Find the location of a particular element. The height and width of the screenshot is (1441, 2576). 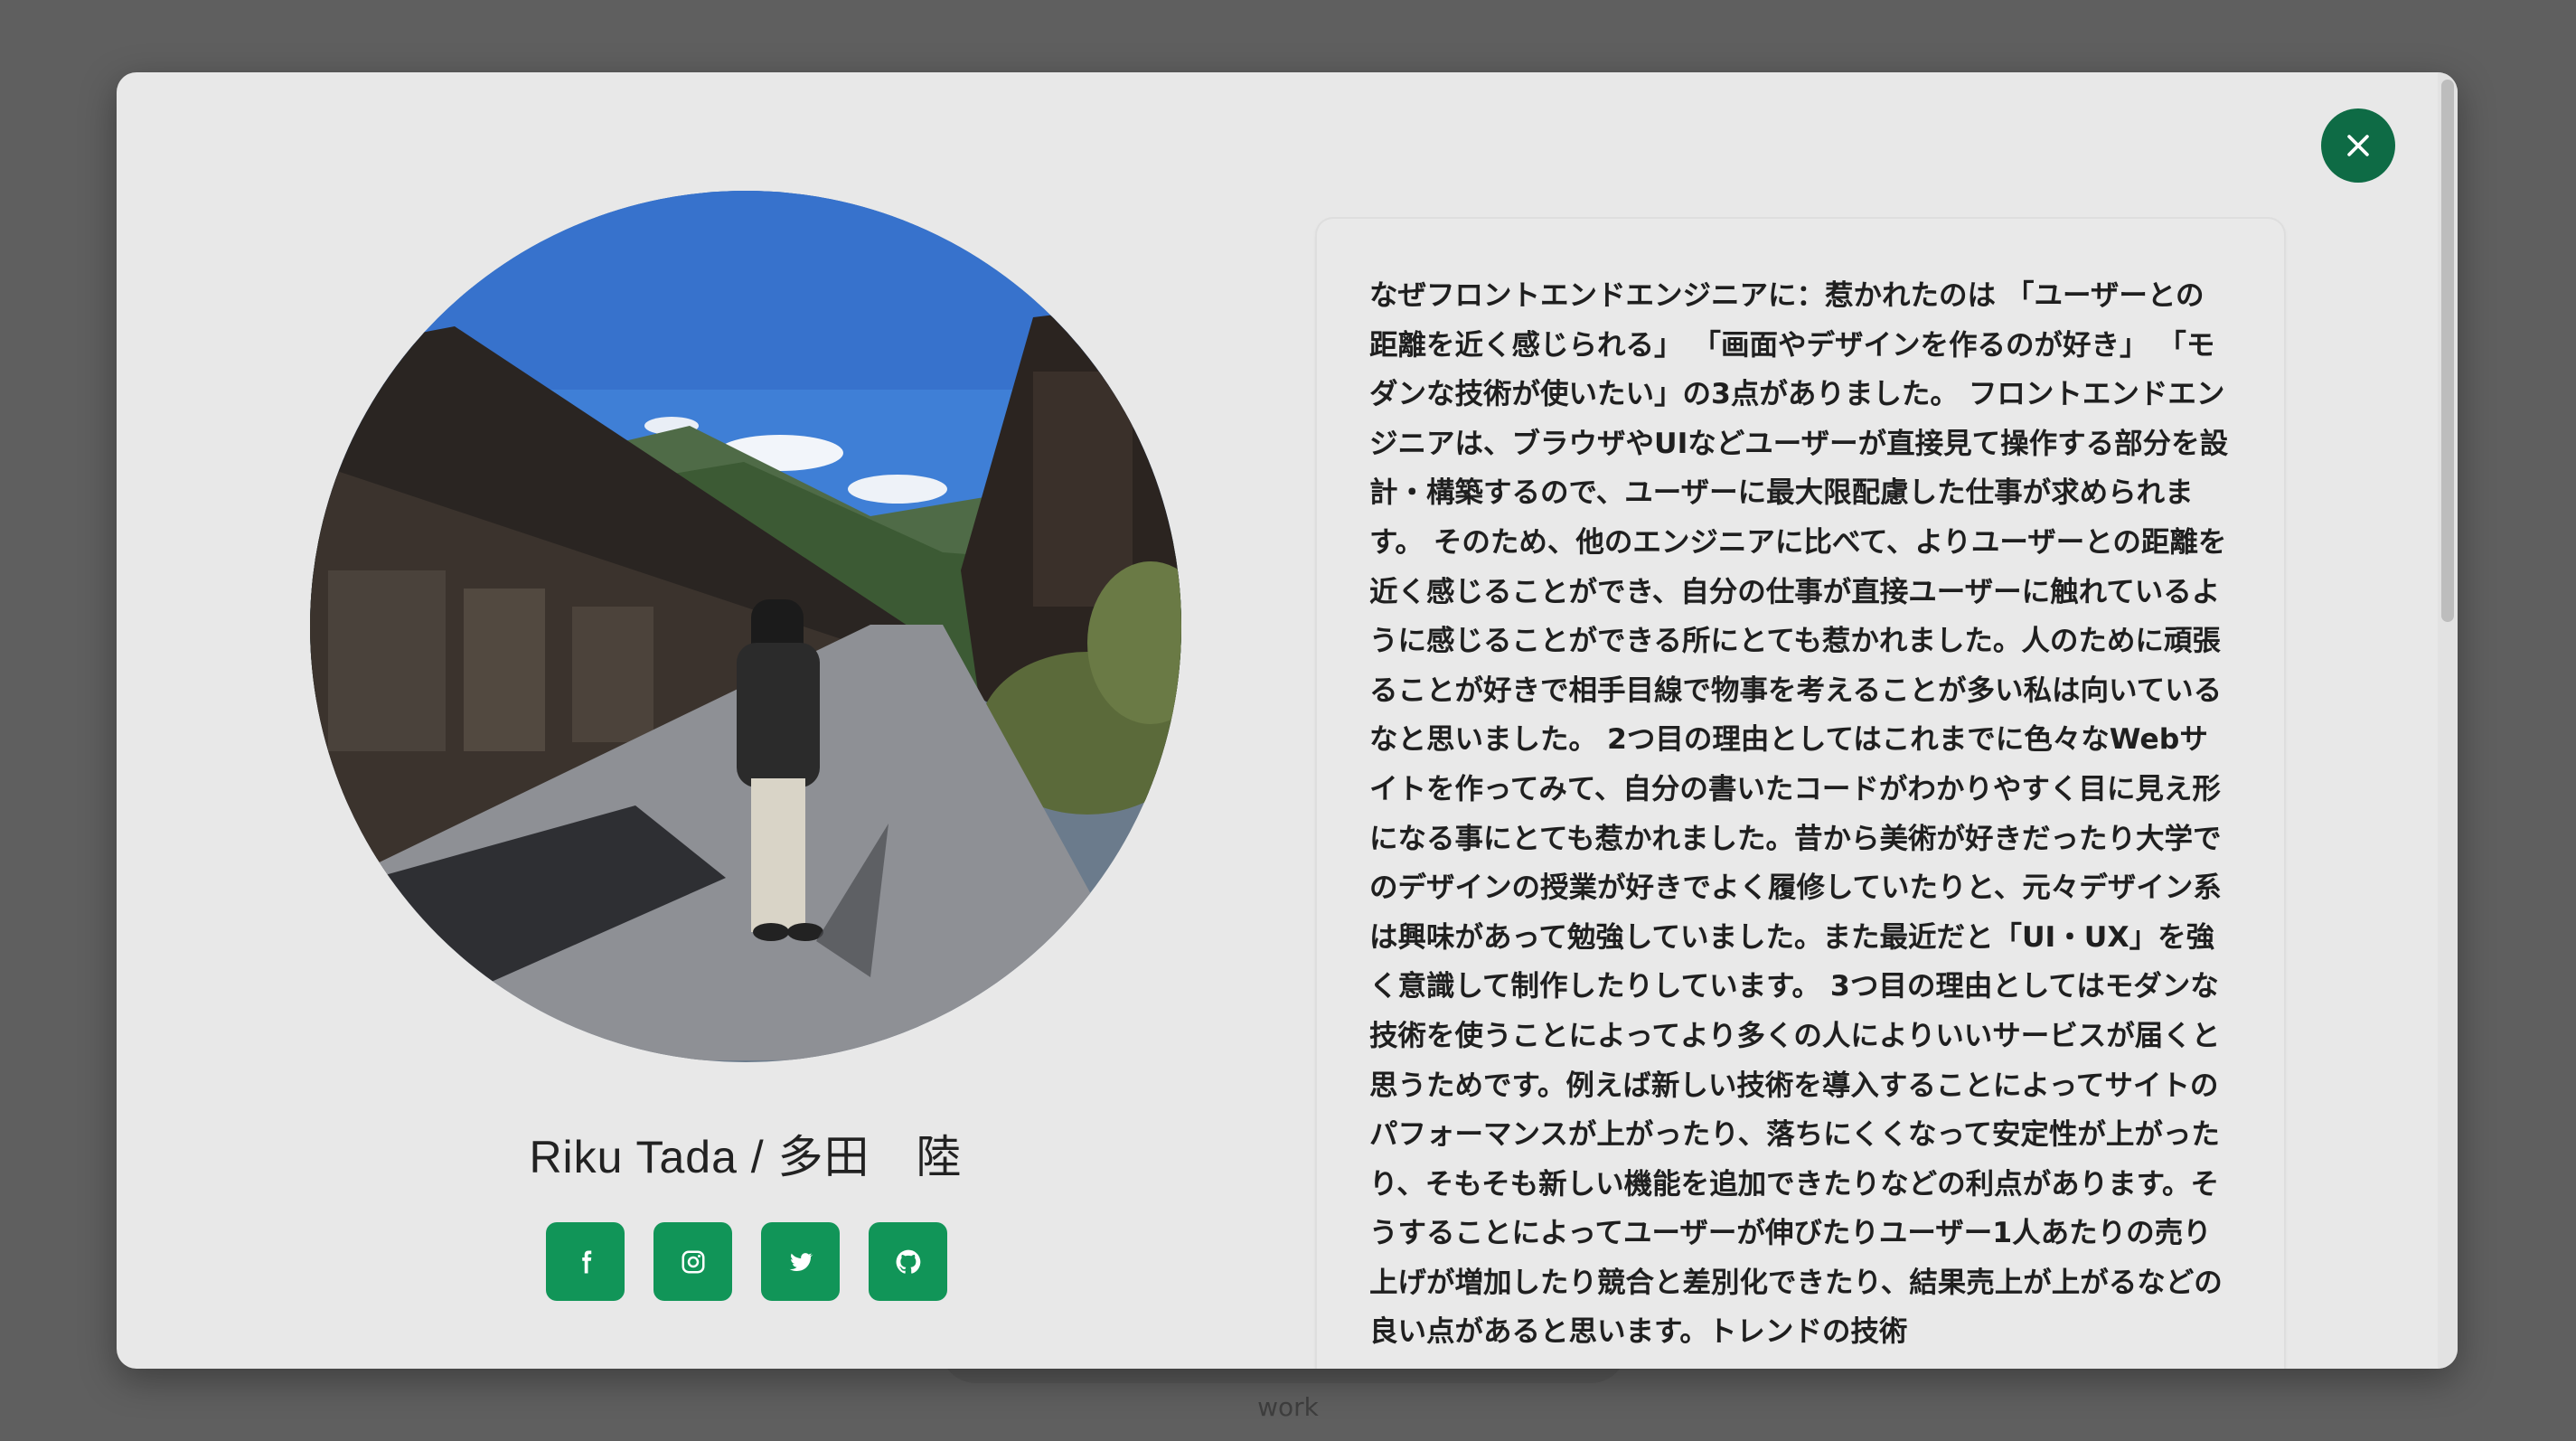

modal-scrollbar-thumb is located at coordinates (2447, 351).